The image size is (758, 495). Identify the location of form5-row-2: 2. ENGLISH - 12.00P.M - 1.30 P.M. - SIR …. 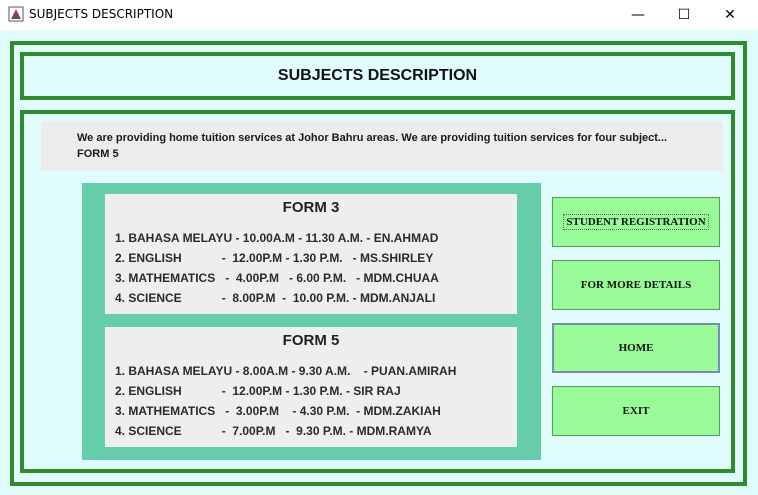
(258, 391).